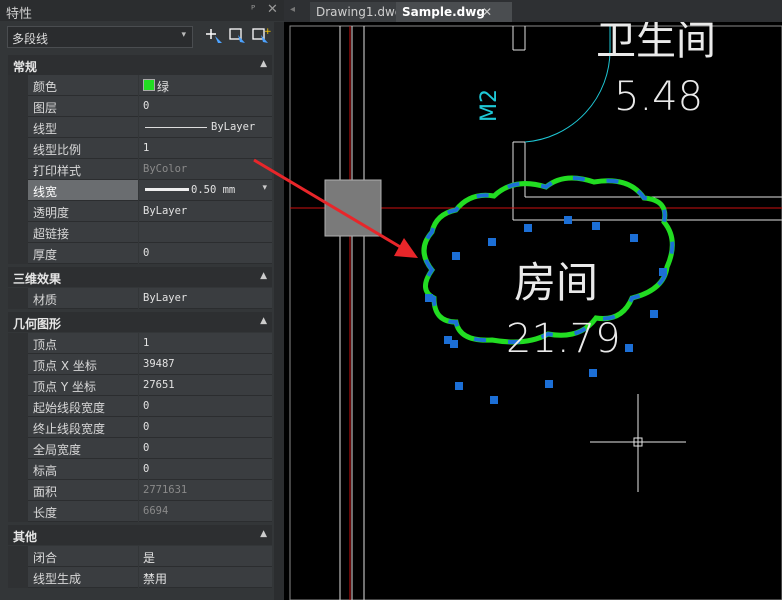 This screenshot has height=600, width=782. Describe the element at coordinates (443, 12) in the screenshot. I see `tab-label: Sample.dwg` at that location.